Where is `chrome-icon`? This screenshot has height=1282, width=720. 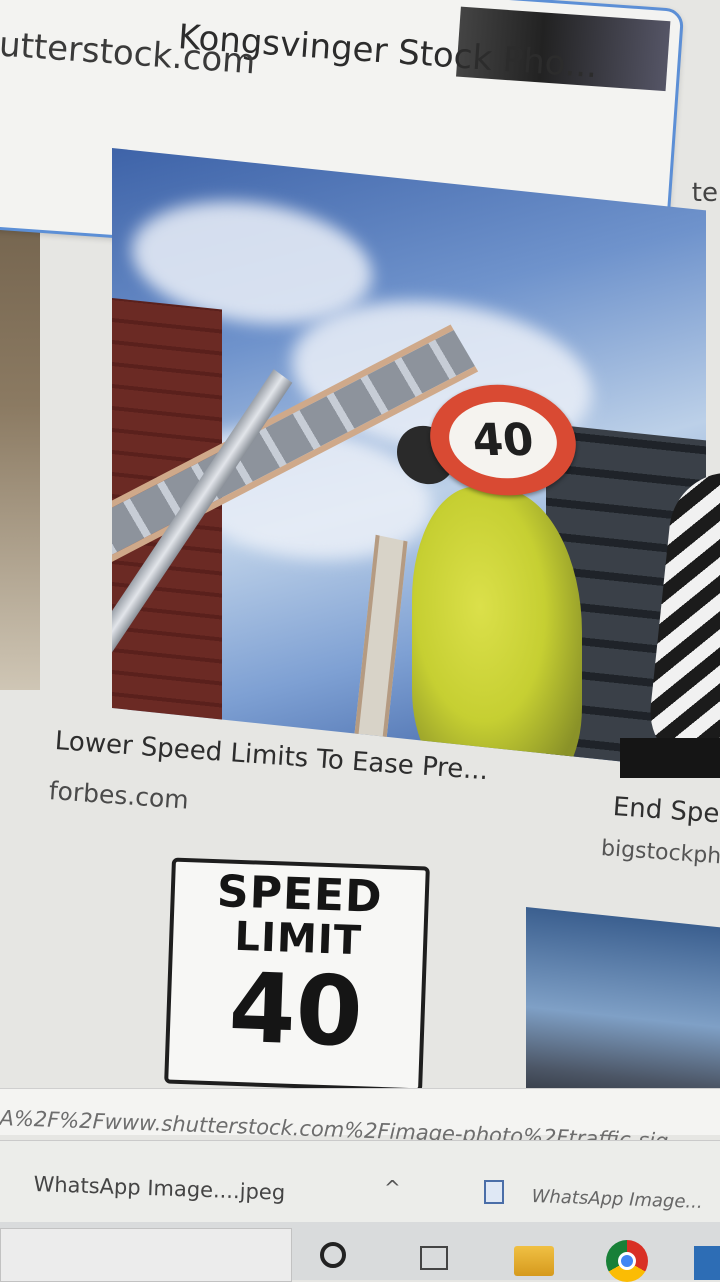
chrome-icon is located at coordinates (627, 1261).